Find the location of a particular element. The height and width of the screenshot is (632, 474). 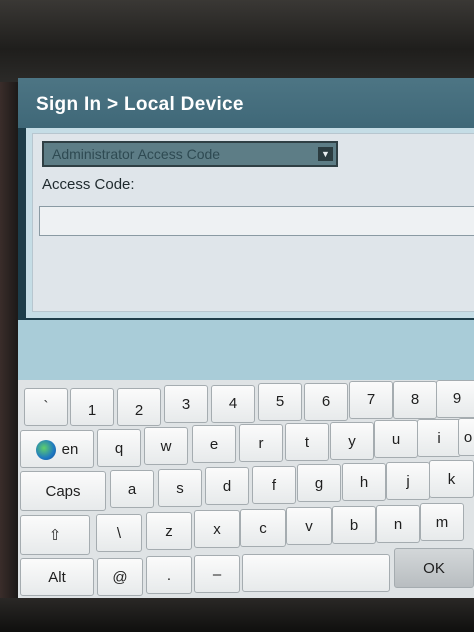

chevron-down-icon: ▼ is located at coordinates (325, 154).